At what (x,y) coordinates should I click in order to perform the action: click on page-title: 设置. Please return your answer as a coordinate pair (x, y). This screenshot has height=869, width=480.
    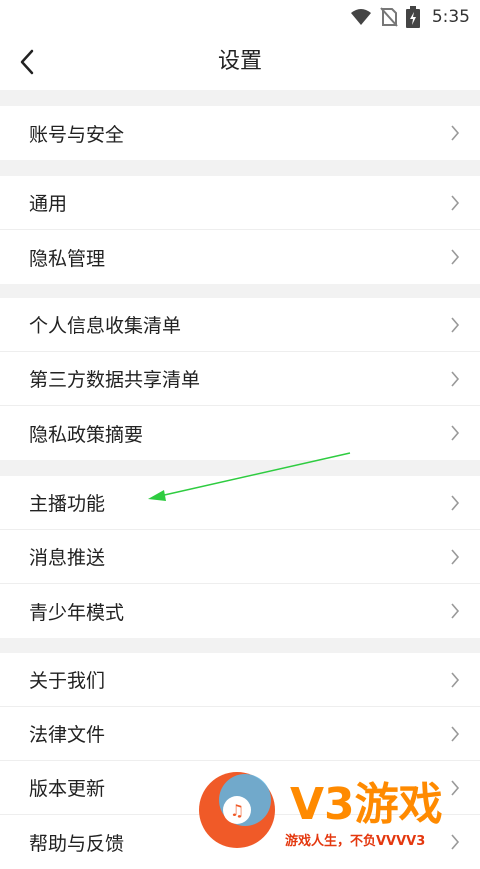
    Looking at the image, I should click on (239, 61).